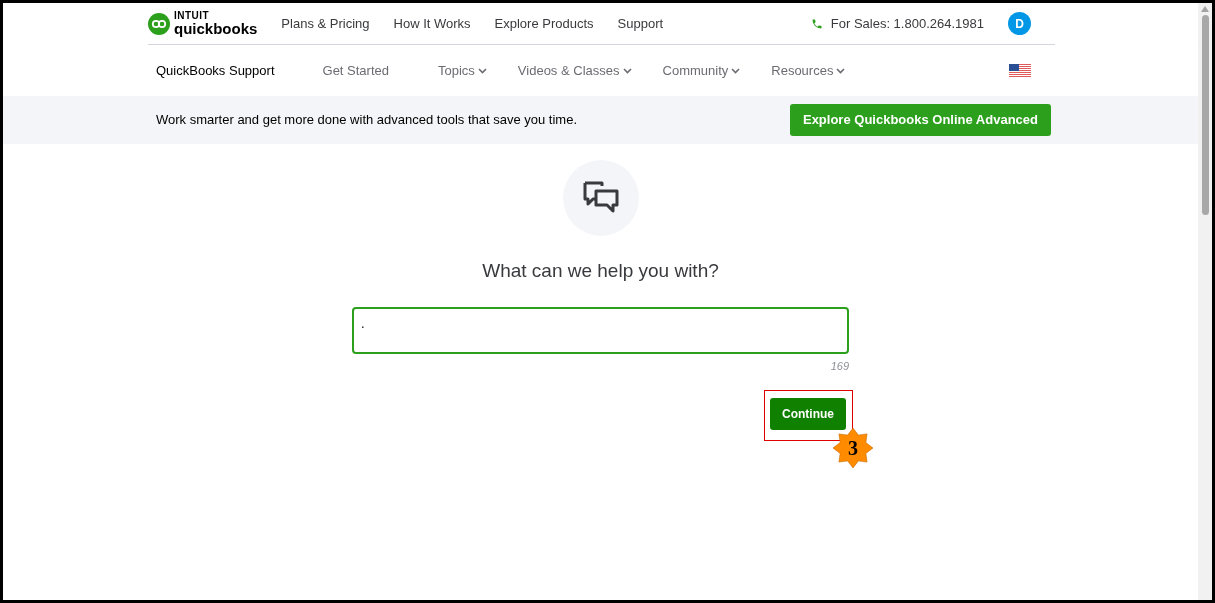  I want to click on nav-link: Support, so click(640, 23).